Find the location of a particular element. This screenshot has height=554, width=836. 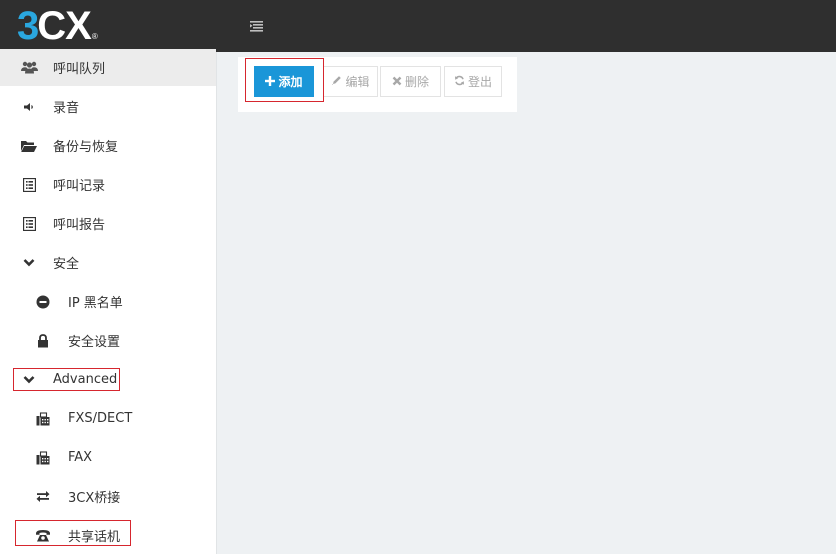

edit-button-label: 编辑 is located at coordinates (357, 82).